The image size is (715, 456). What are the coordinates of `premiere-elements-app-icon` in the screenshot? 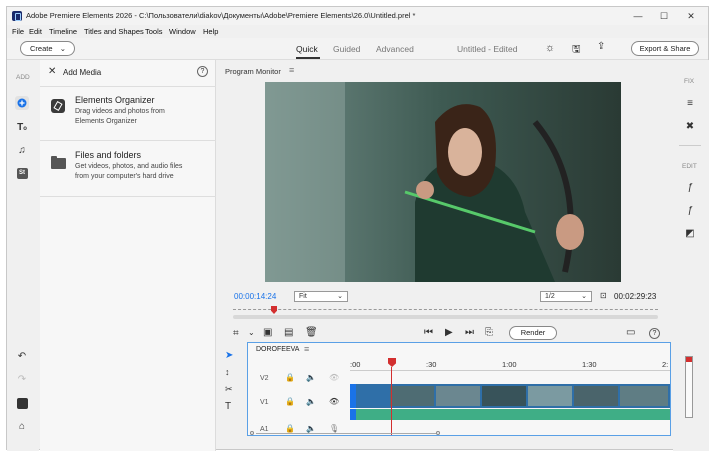 It's located at (17, 16).